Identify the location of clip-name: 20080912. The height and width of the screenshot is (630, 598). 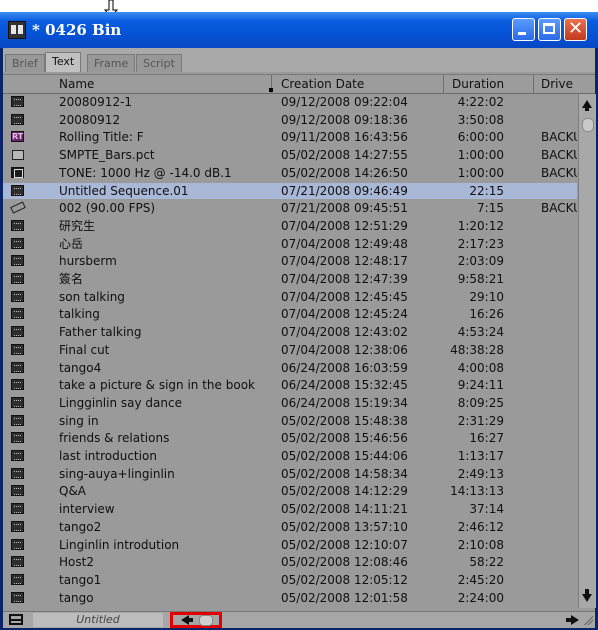
(90, 119).